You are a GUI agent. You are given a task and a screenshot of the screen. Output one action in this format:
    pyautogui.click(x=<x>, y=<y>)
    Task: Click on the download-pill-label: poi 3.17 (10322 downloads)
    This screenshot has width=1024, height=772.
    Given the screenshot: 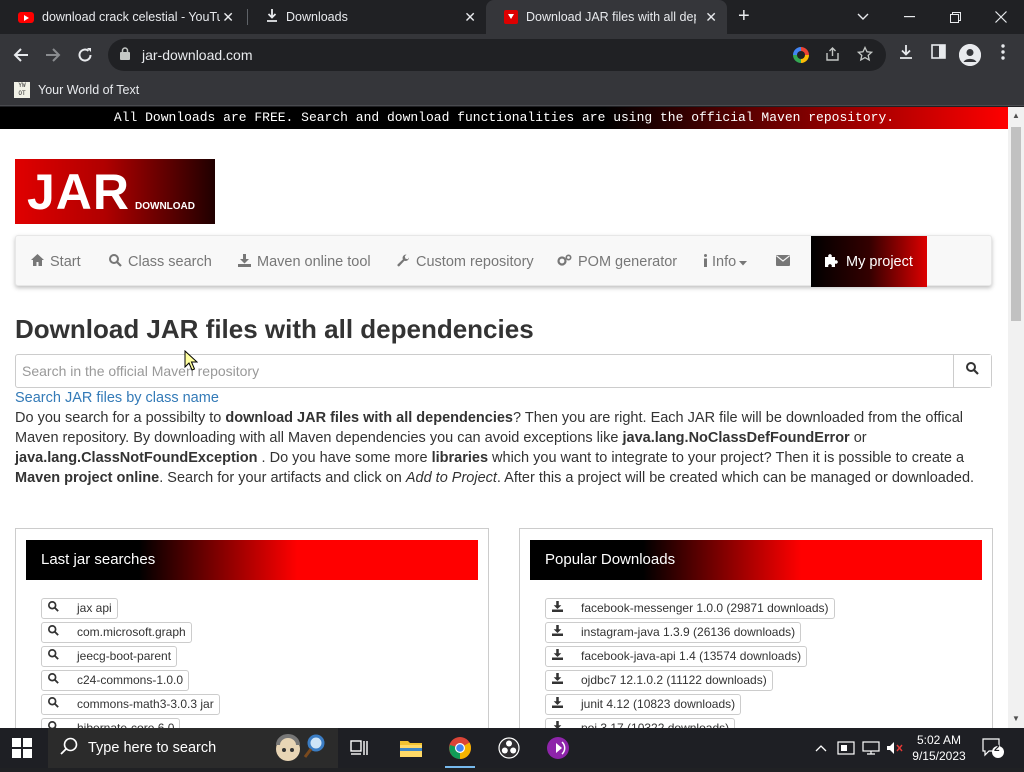 What is the action you would take?
    pyautogui.click(x=655, y=724)
    